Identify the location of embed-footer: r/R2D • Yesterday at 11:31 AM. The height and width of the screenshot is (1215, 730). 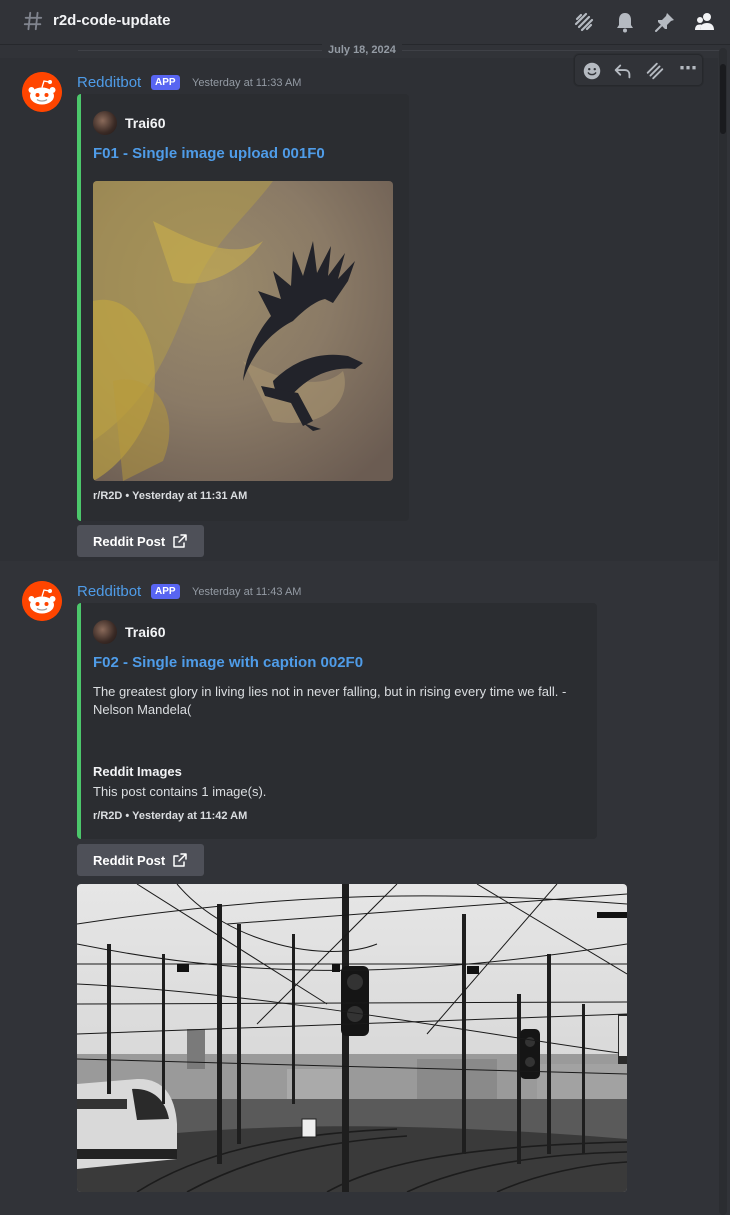
(170, 496).